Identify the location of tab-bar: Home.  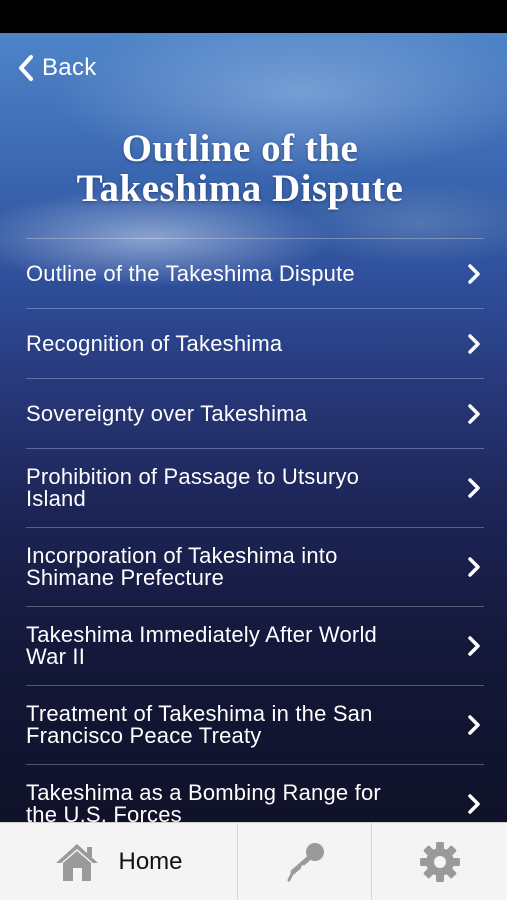
(253, 861).